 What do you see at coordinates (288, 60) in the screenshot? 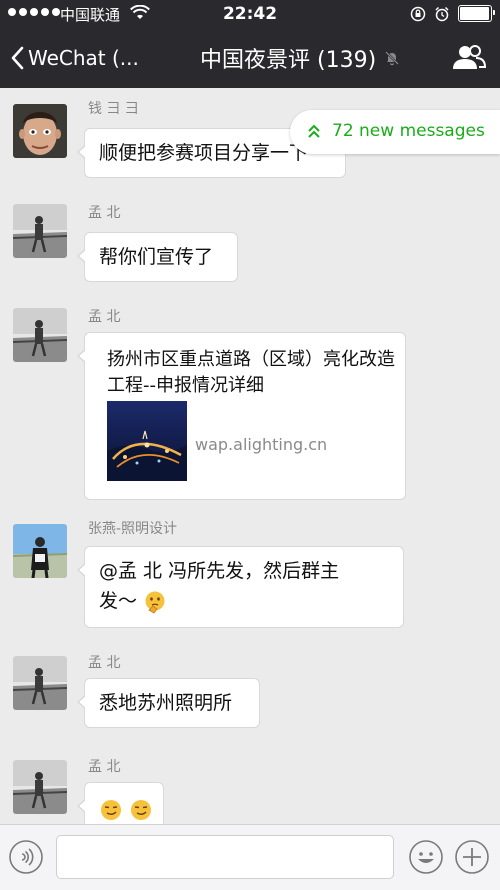
I see `chat-title: 中国夜景评 (139)` at bounding box center [288, 60].